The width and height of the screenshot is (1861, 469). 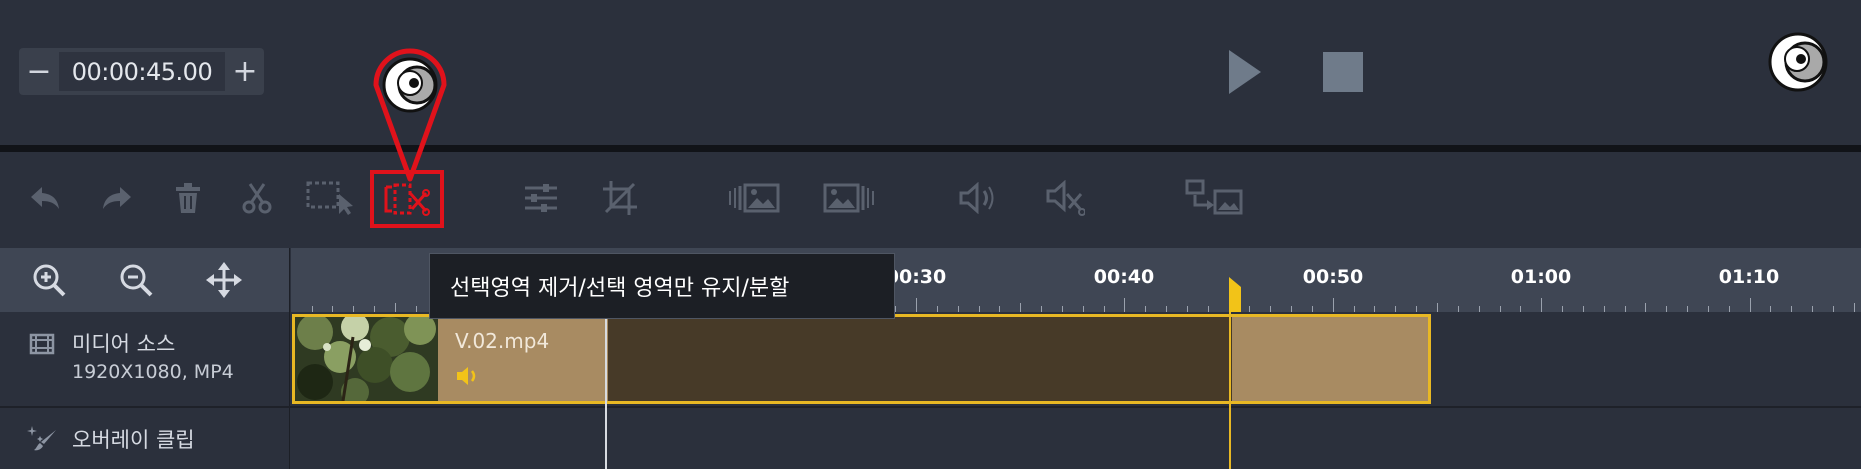 I want to click on film-icon, so click(x=42, y=344).